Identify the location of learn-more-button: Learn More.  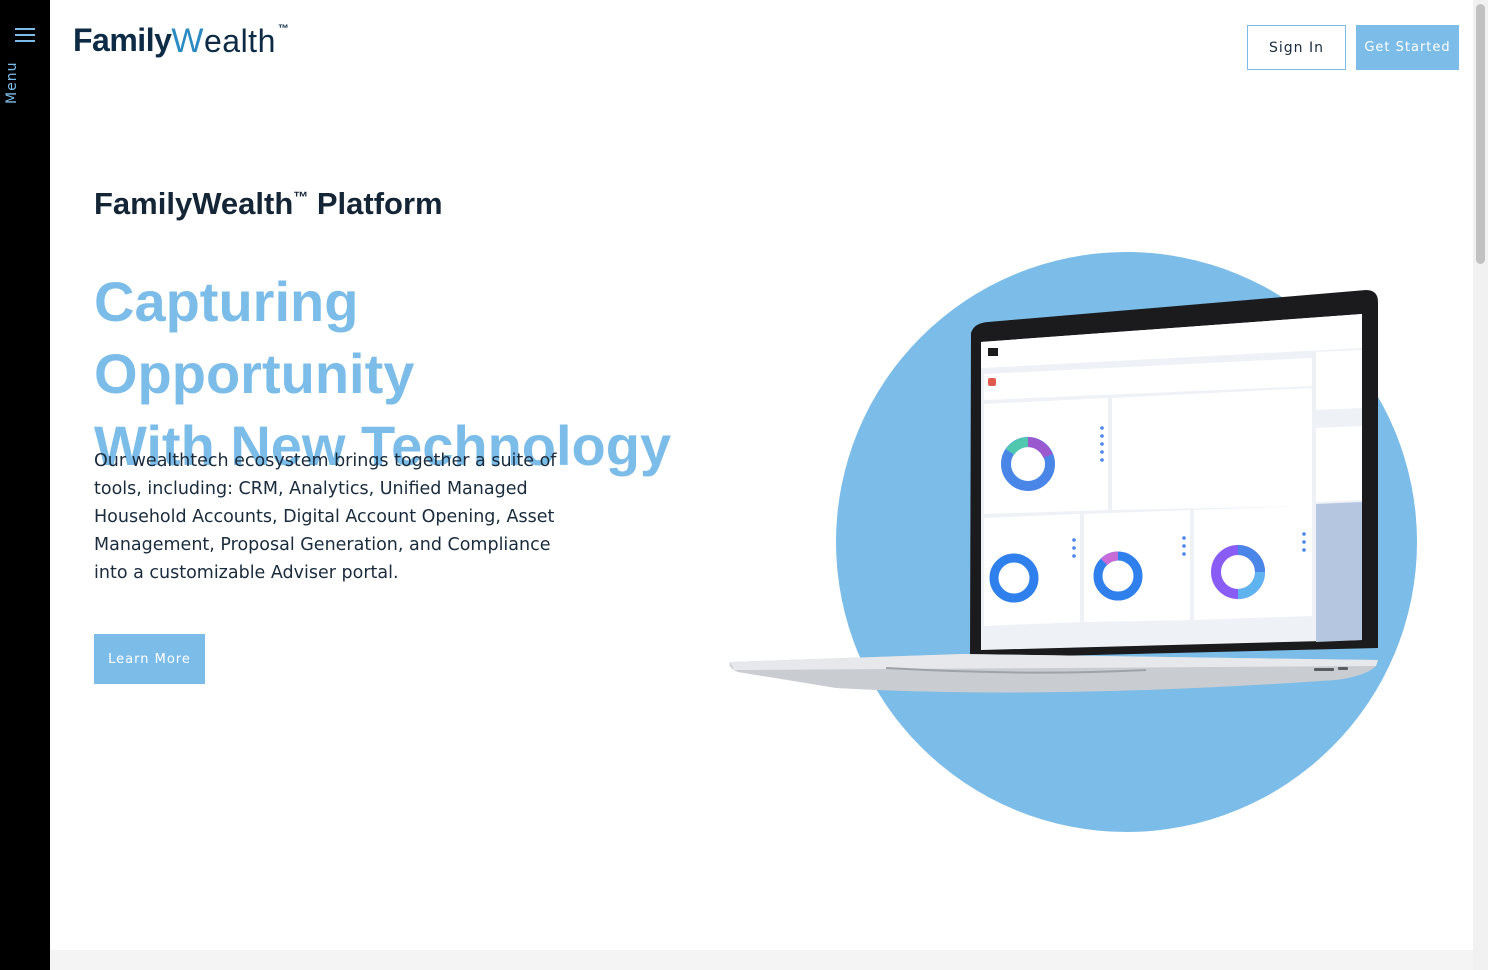
(149, 659).